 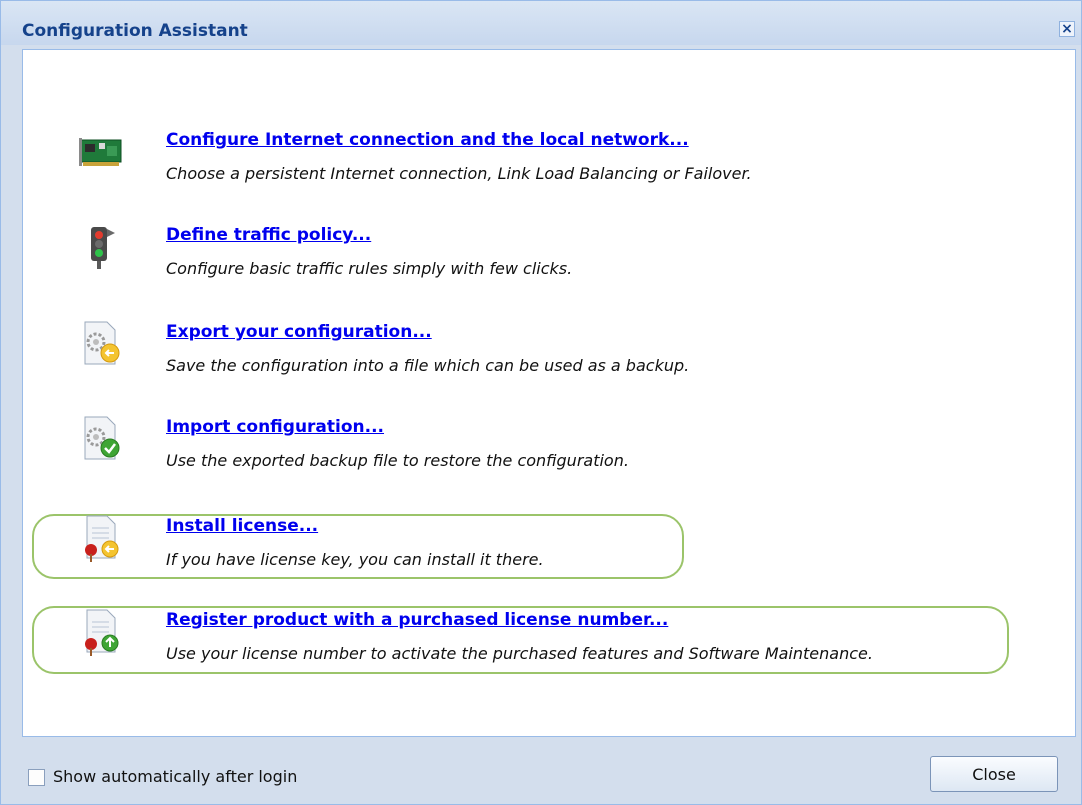 I want to click on config-export-icon, so click(x=102, y=343).